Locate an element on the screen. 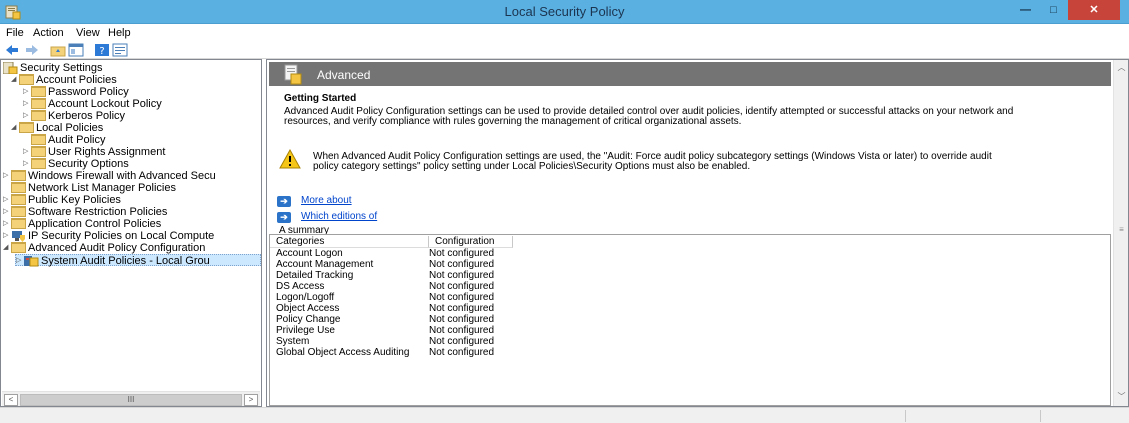 The height and width of the screenshot is (423, 1129). details-vertical-scrollbar: ︿ ≡ ﹀ is located at coordinates (1120, 233).